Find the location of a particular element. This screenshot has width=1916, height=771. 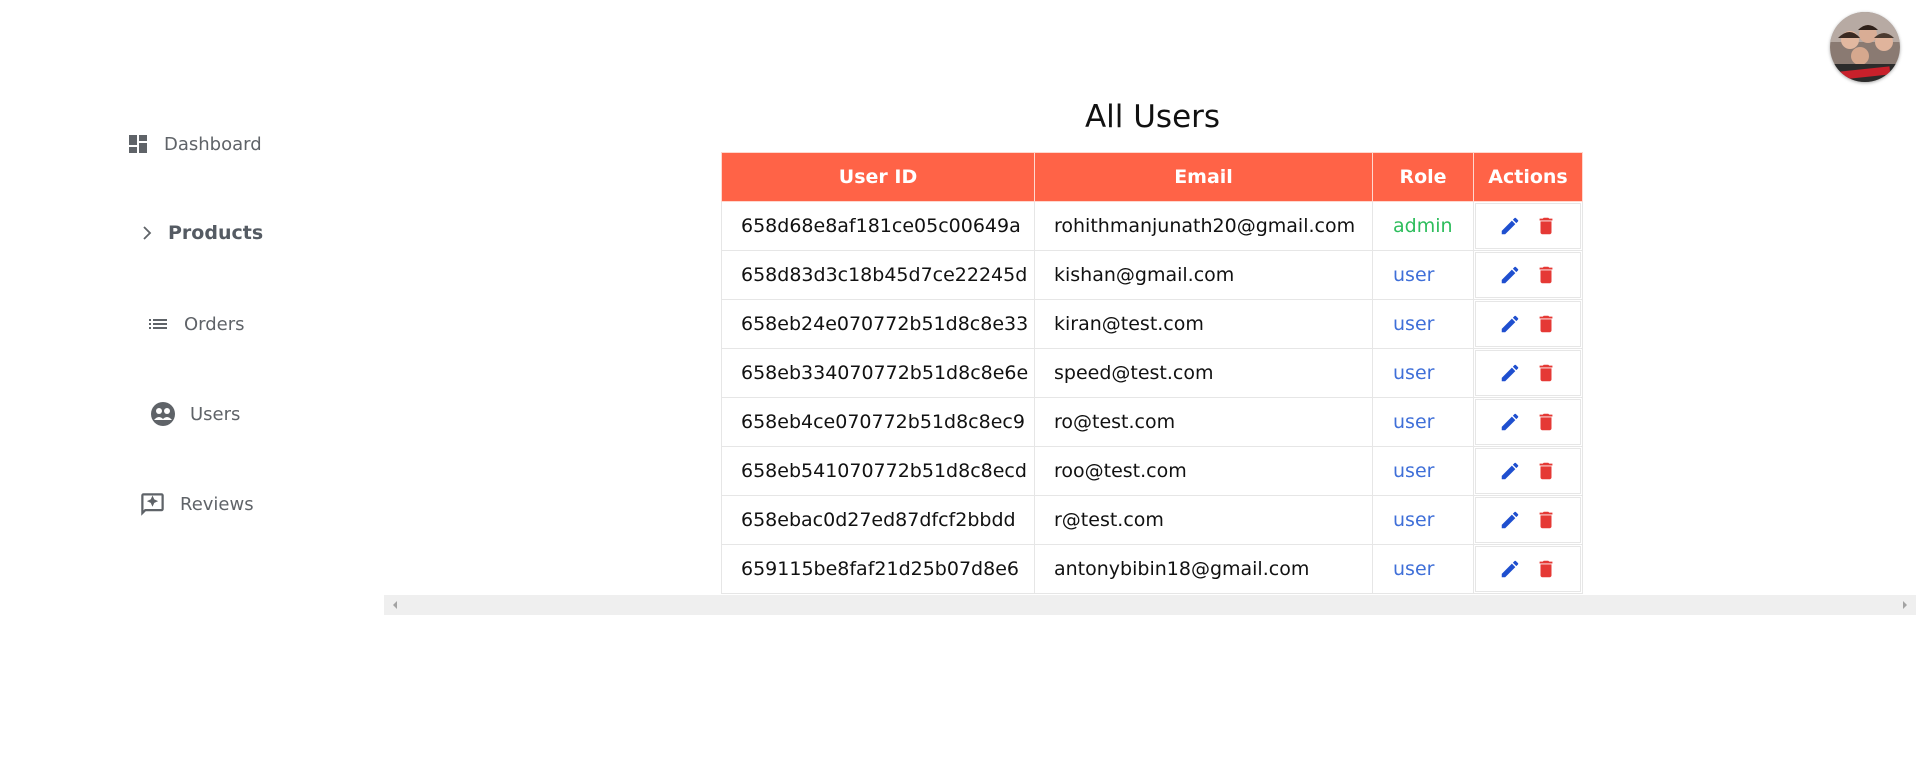

user-id-cell: 658d68e8af181ce05c00649a is located at coordinates (878, 226).